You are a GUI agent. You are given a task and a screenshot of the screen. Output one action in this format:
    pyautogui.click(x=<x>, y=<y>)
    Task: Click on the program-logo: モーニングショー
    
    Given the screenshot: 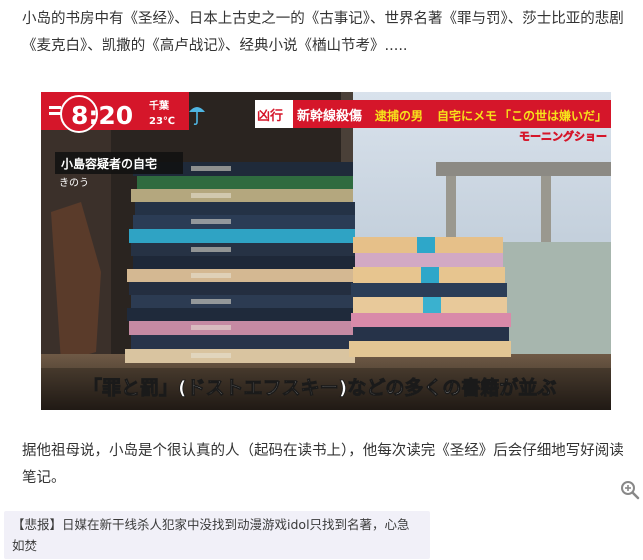 What is the action you would take?
    pyautogui.click(x=563, y=136)
    